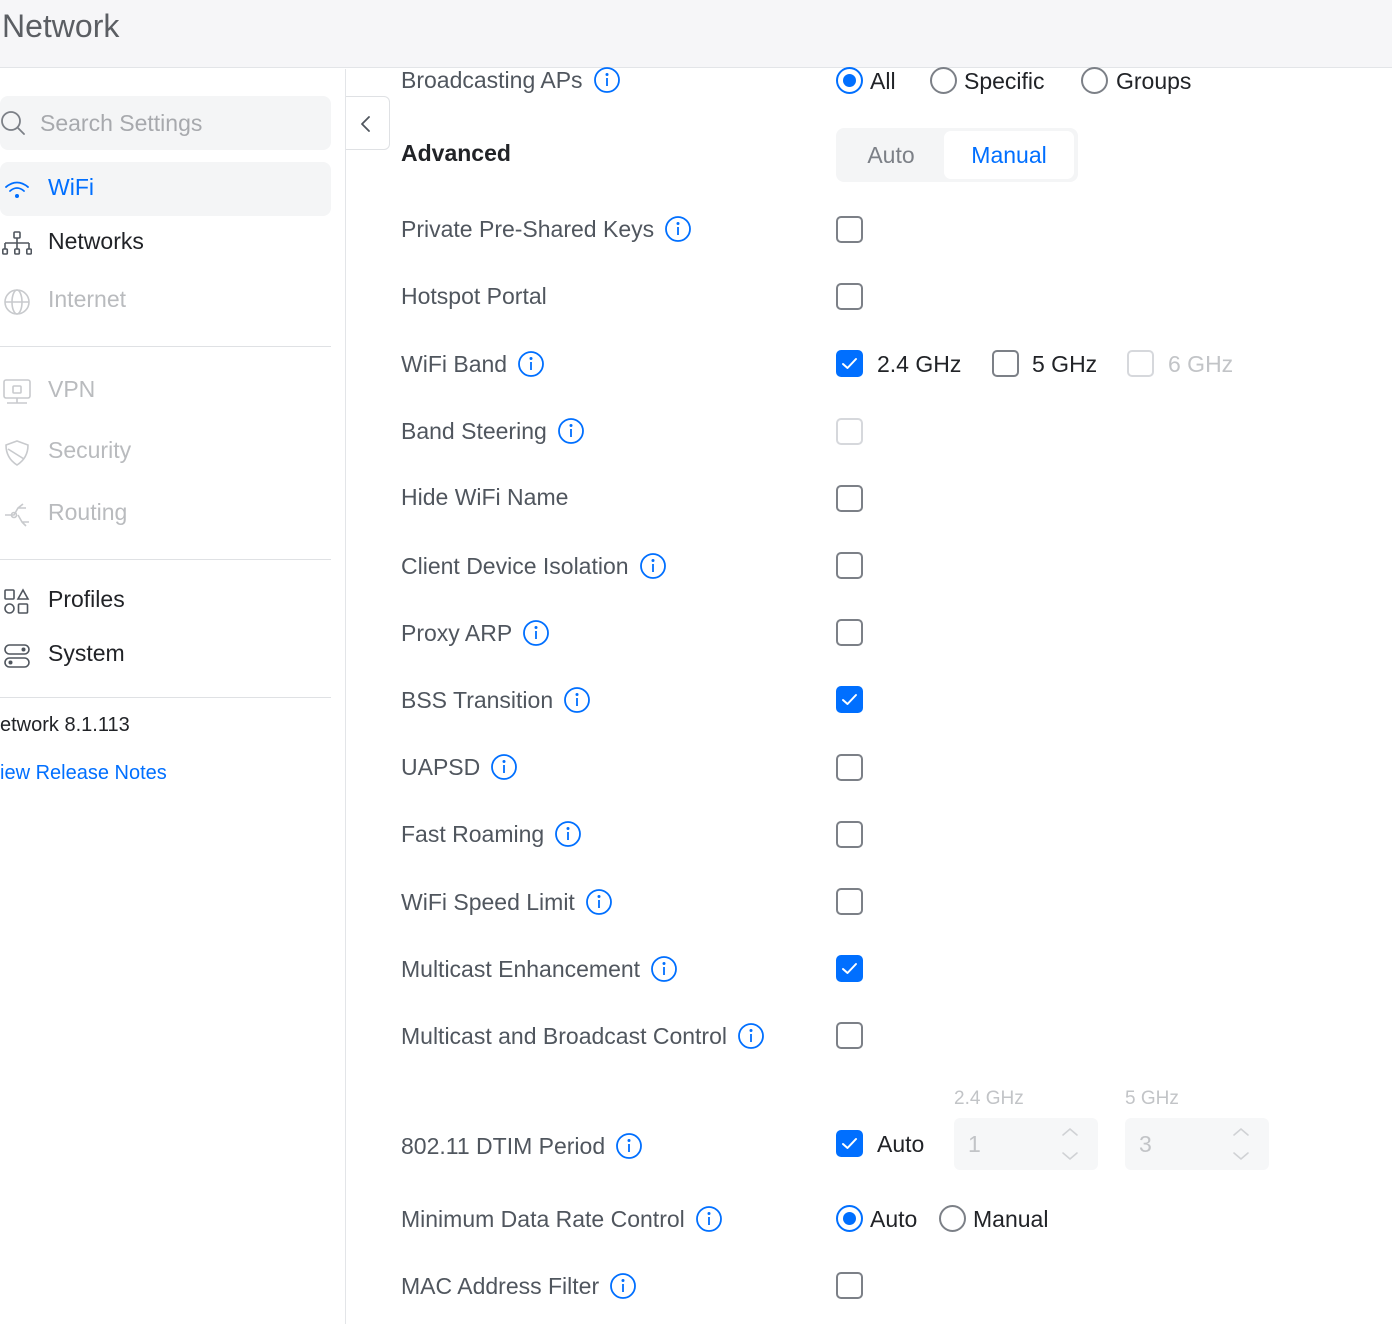  Describe the element at coordinates (90, 450) in the screenshot. I see `sidebar-item-label: Security` at that location.